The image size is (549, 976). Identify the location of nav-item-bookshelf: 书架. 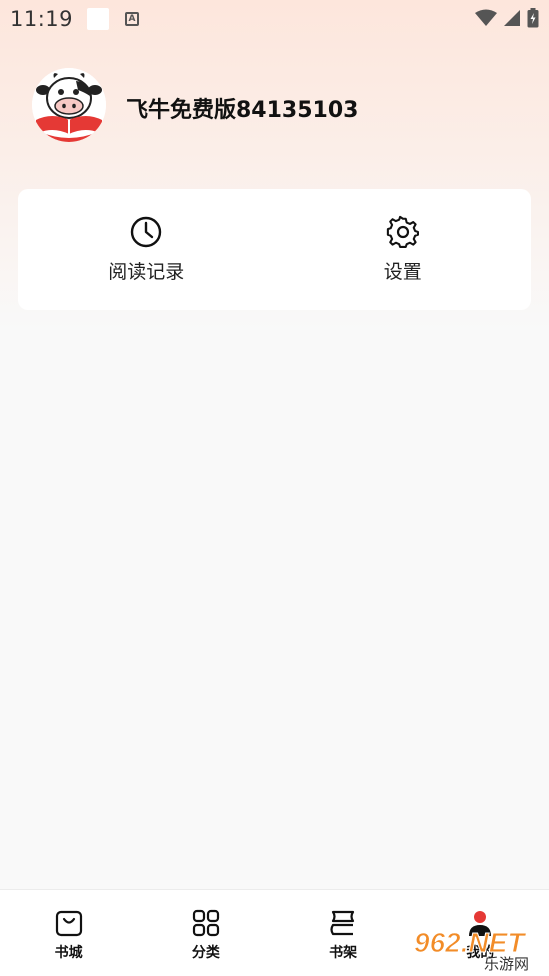
(343, 933).